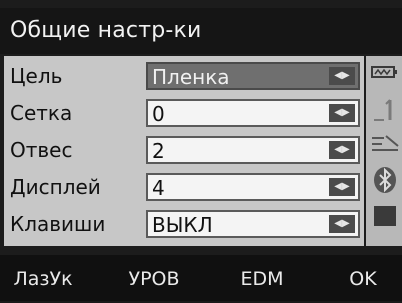 Image resolution: width=402 pixels, height=303 pixels. What do you see at coordinates (55, 187) in the screenshot?
I see `setting-label: Дисплей` at bounding box center [55, 187].